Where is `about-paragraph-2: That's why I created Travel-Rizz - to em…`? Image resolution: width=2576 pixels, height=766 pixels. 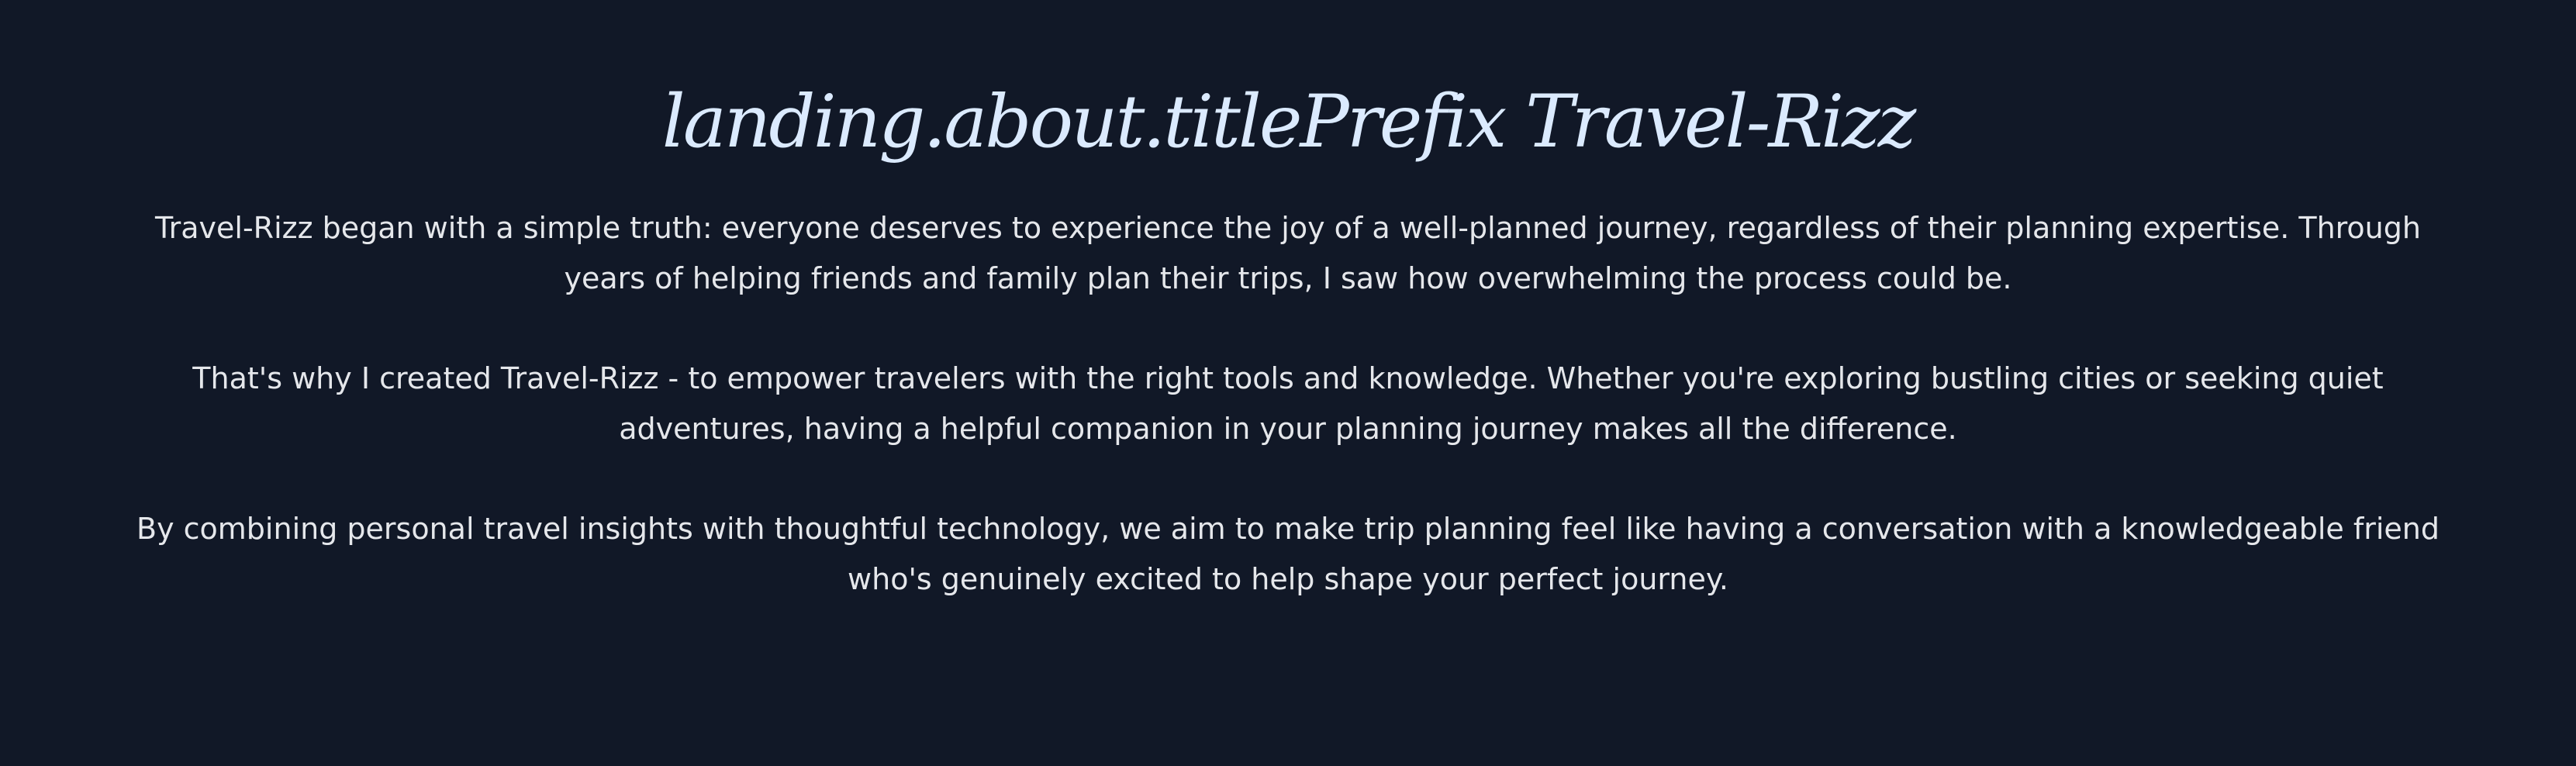
about-paragraph-2: That's why I created Travel-Rizz - to em… is located at coordinates (1288, 404).